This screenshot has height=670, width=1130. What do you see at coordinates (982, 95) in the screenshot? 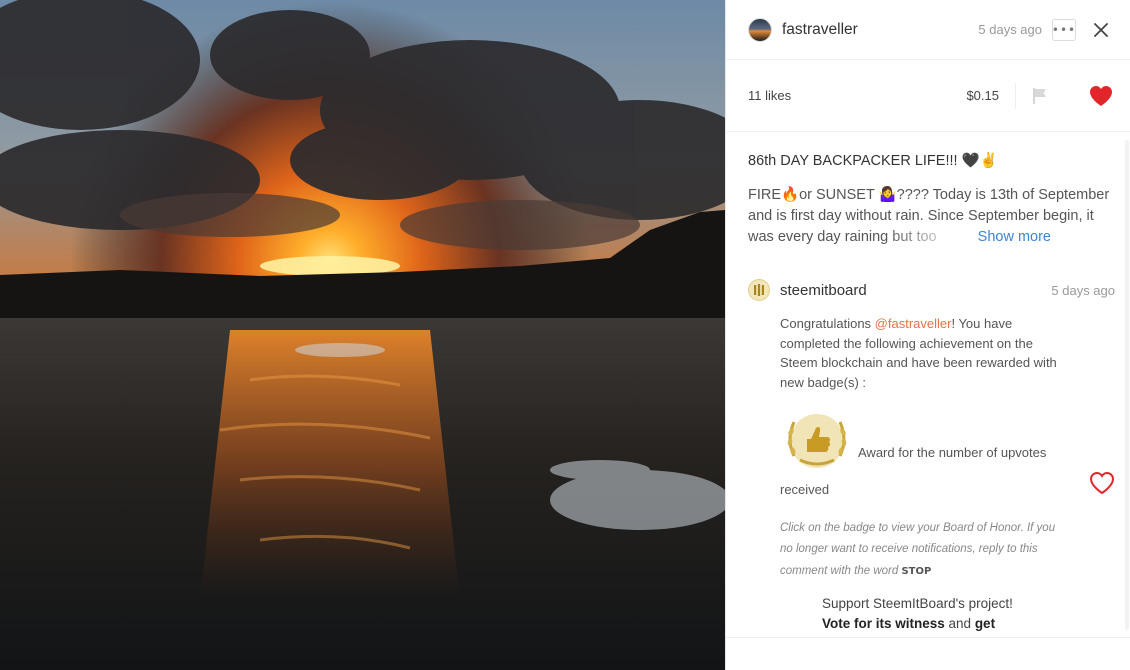
I see `payout-value: $0.15` at bounding box center [982, 95].